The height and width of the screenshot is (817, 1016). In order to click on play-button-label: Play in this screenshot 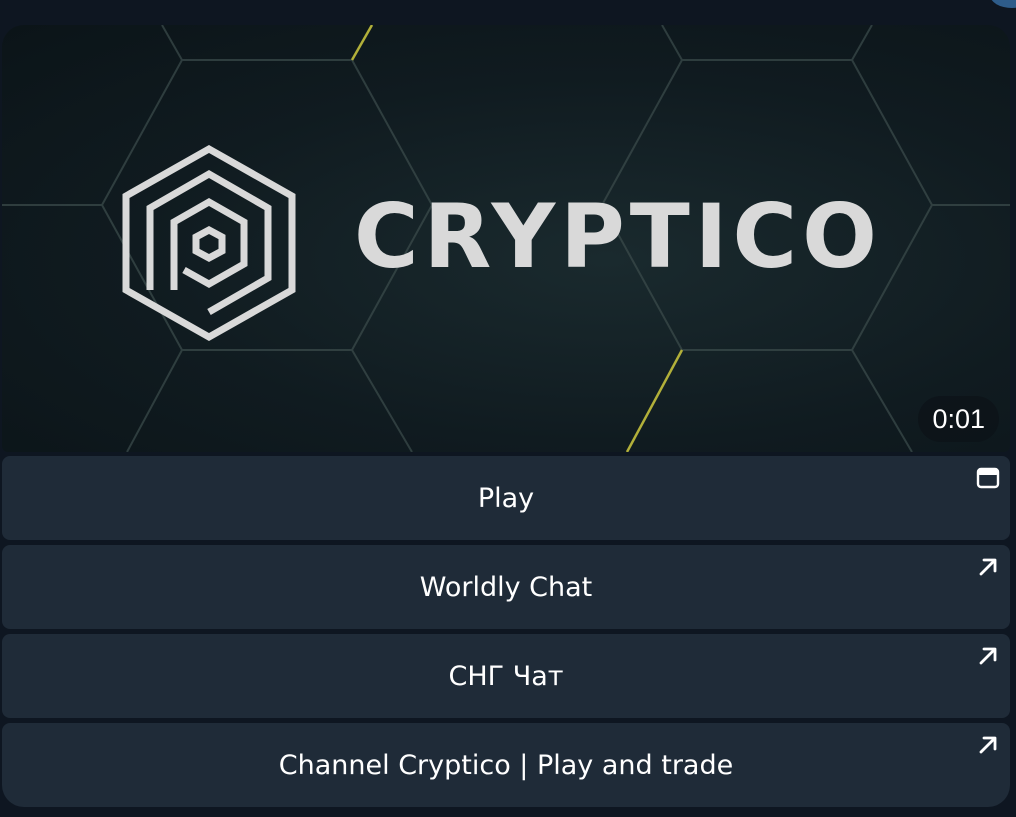, I will do `click(506, 498)`.